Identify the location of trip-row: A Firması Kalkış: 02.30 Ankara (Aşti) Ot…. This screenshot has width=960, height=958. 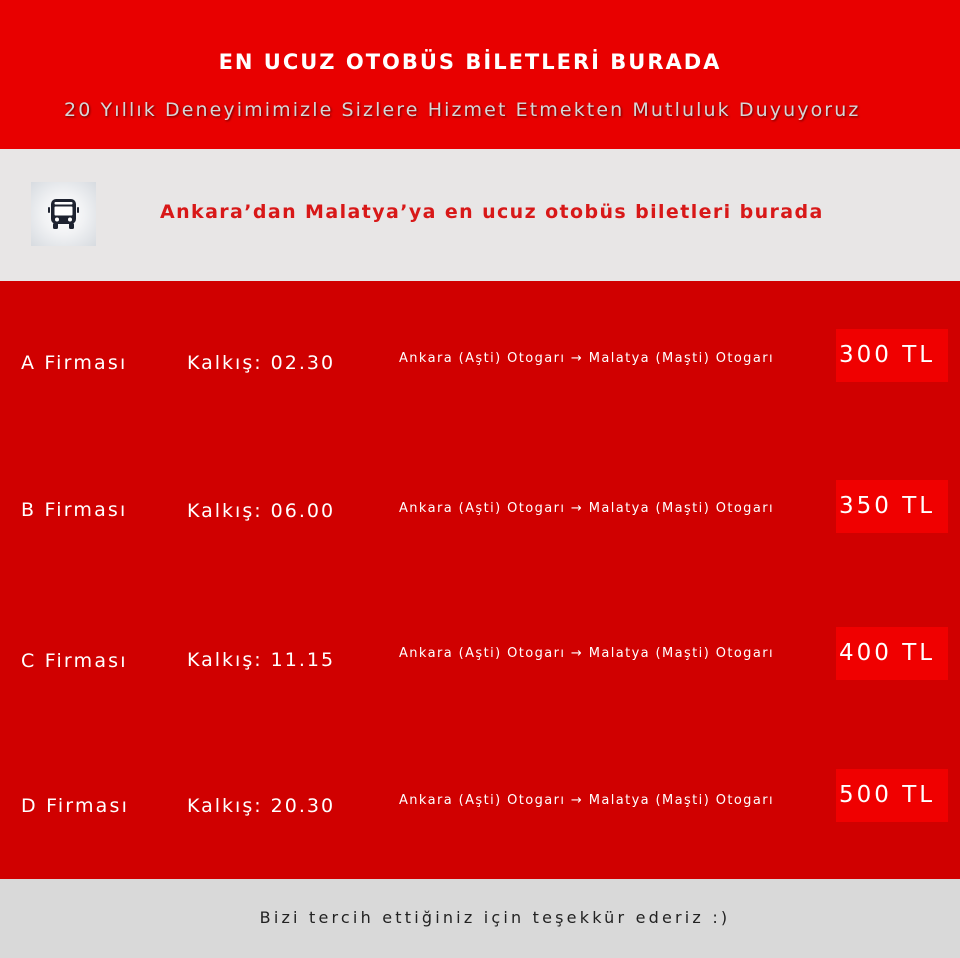
(480, 359).